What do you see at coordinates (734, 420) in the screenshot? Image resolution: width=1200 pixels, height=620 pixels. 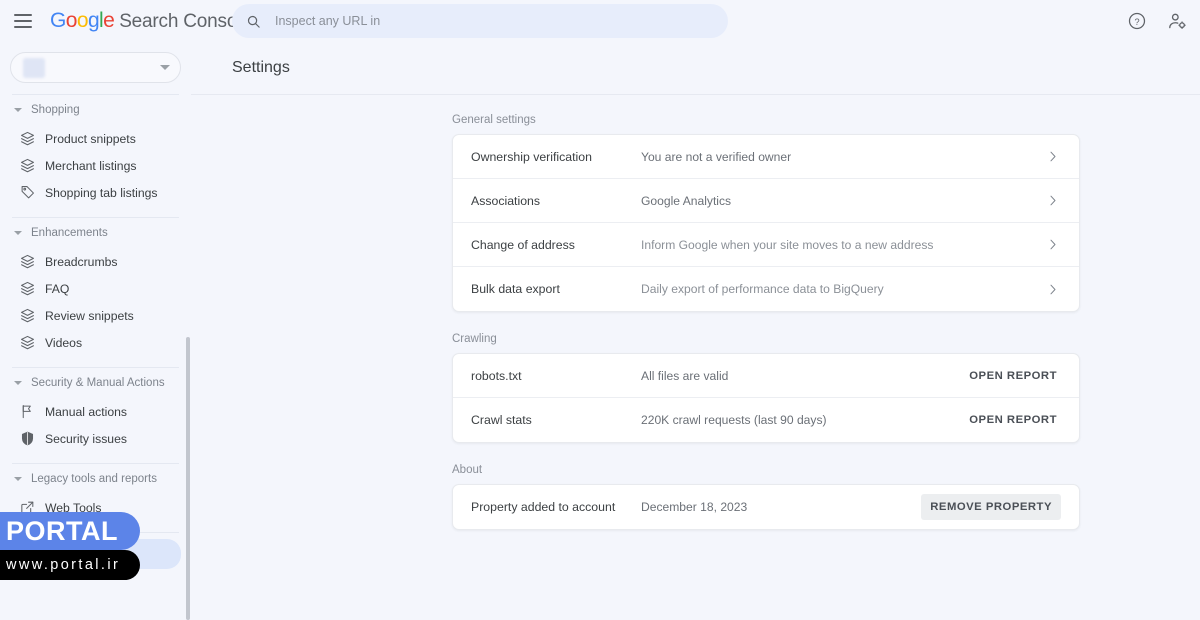 I see `settings-row-value: 220K crawl requests (last 90 days)` at bounding box center [734, 420].